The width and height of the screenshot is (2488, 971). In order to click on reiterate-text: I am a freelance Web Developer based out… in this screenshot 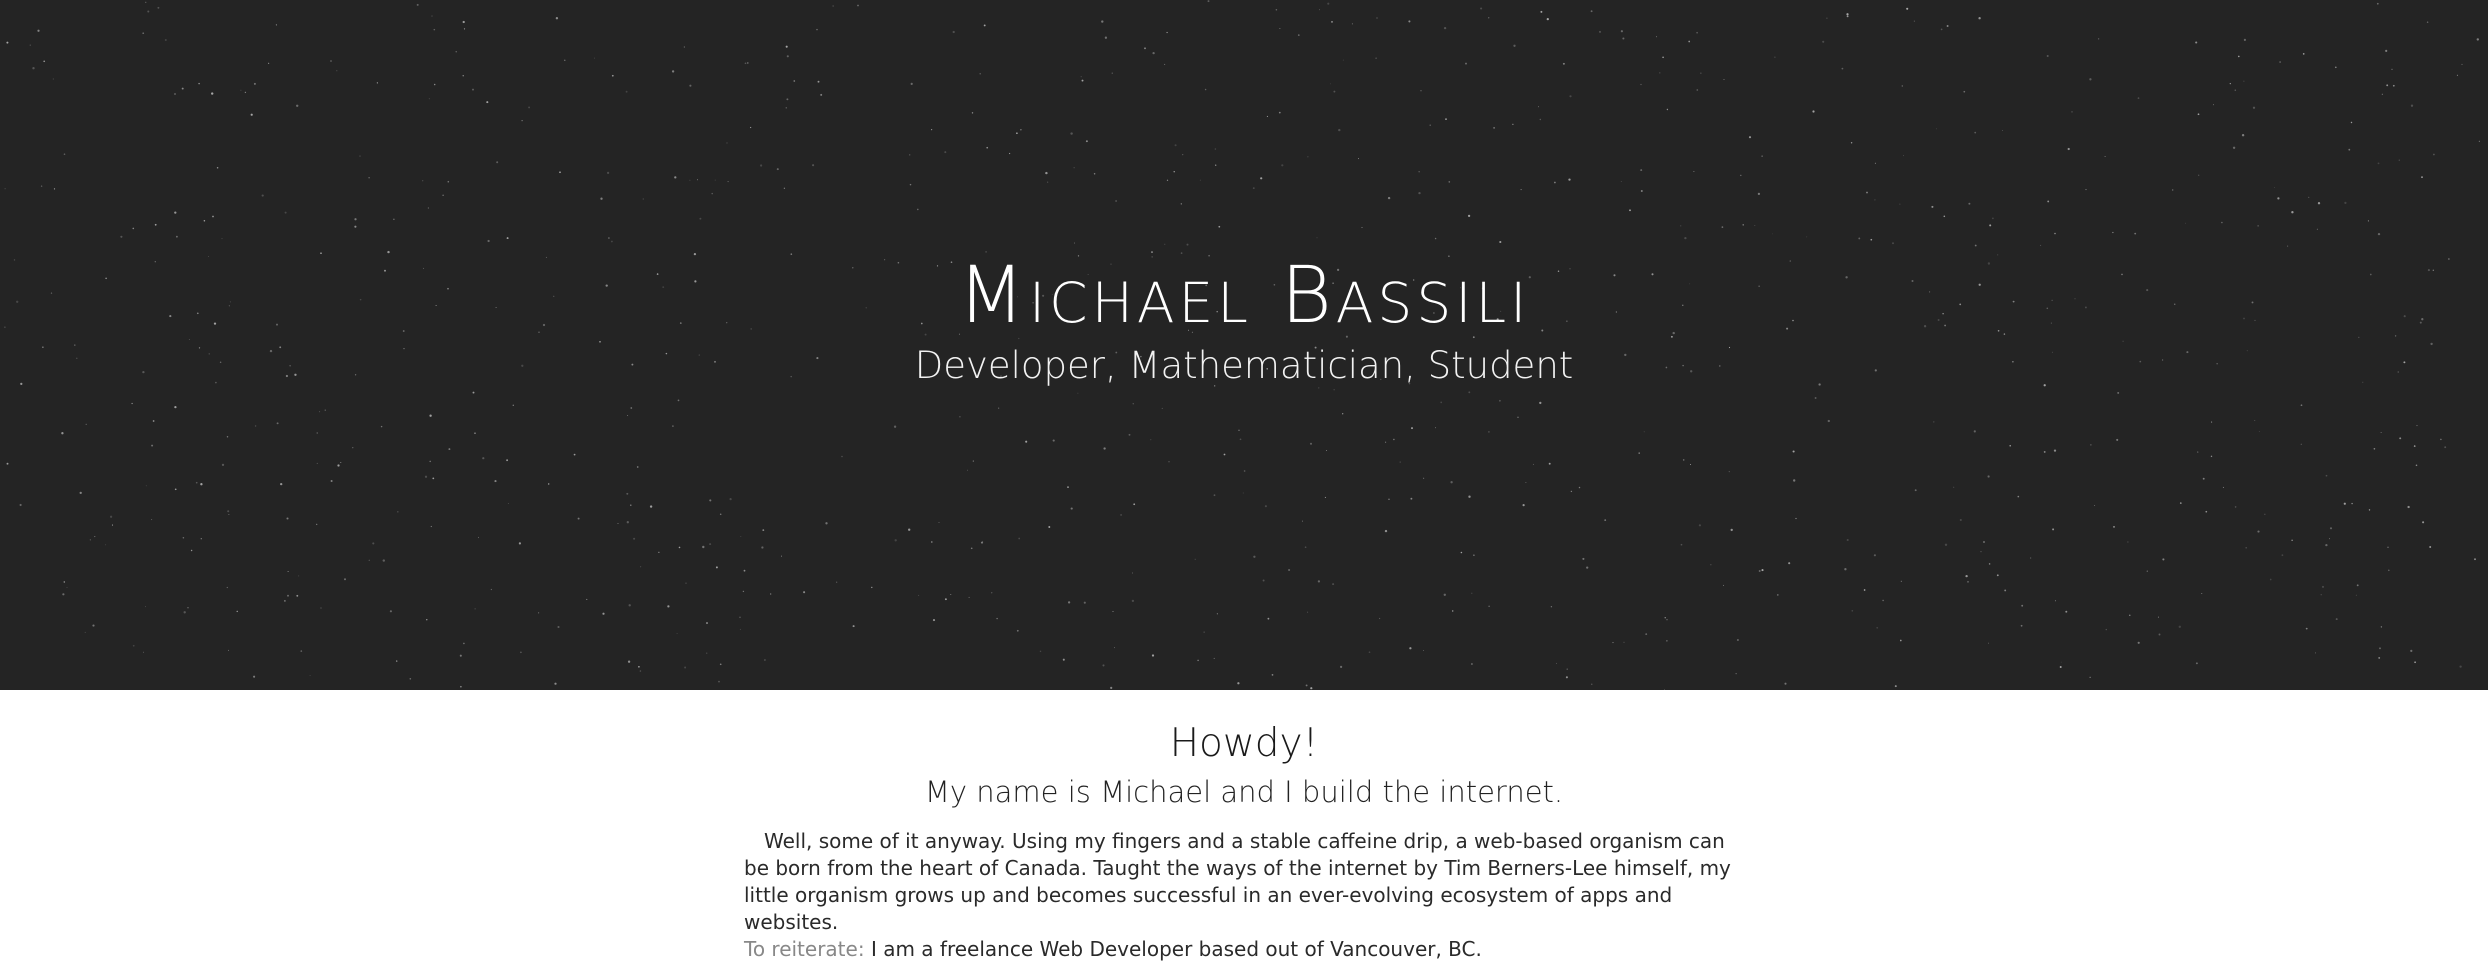, I will do `click(1176, 949)`.